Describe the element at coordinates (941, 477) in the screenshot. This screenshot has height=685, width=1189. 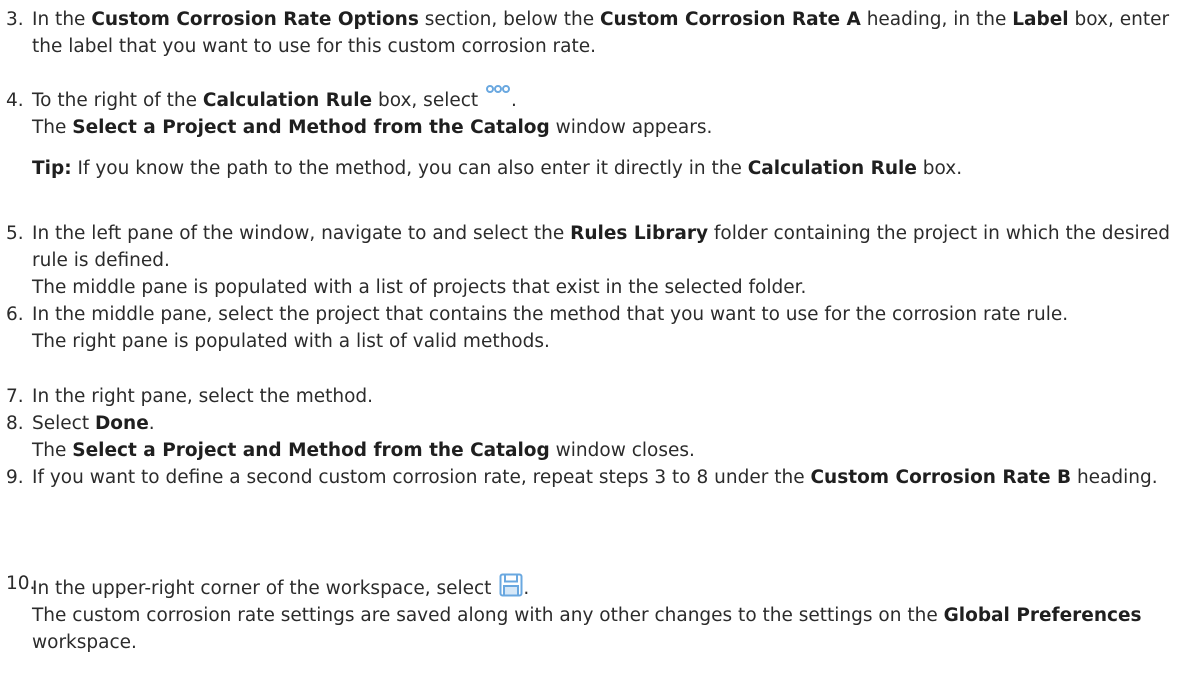
I see `bold-ui-term: Custom Corrosion Rate B` at that location.